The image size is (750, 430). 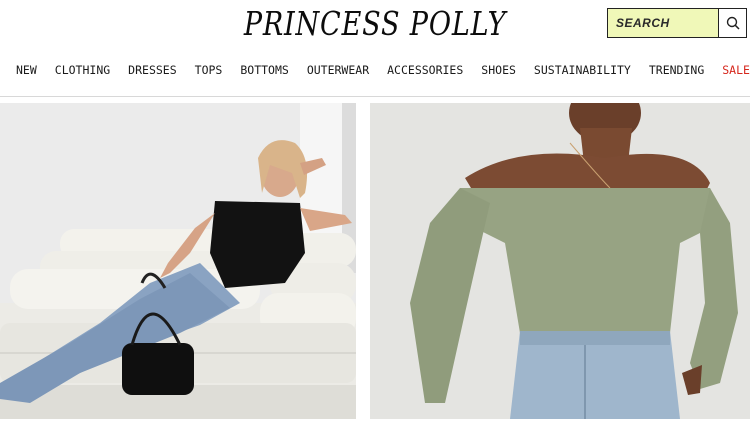 What do you see at coordinates (676, 70) in the screenshot?
I see `nav-item-trending: TRENDING` at bounding box center [676, 70].